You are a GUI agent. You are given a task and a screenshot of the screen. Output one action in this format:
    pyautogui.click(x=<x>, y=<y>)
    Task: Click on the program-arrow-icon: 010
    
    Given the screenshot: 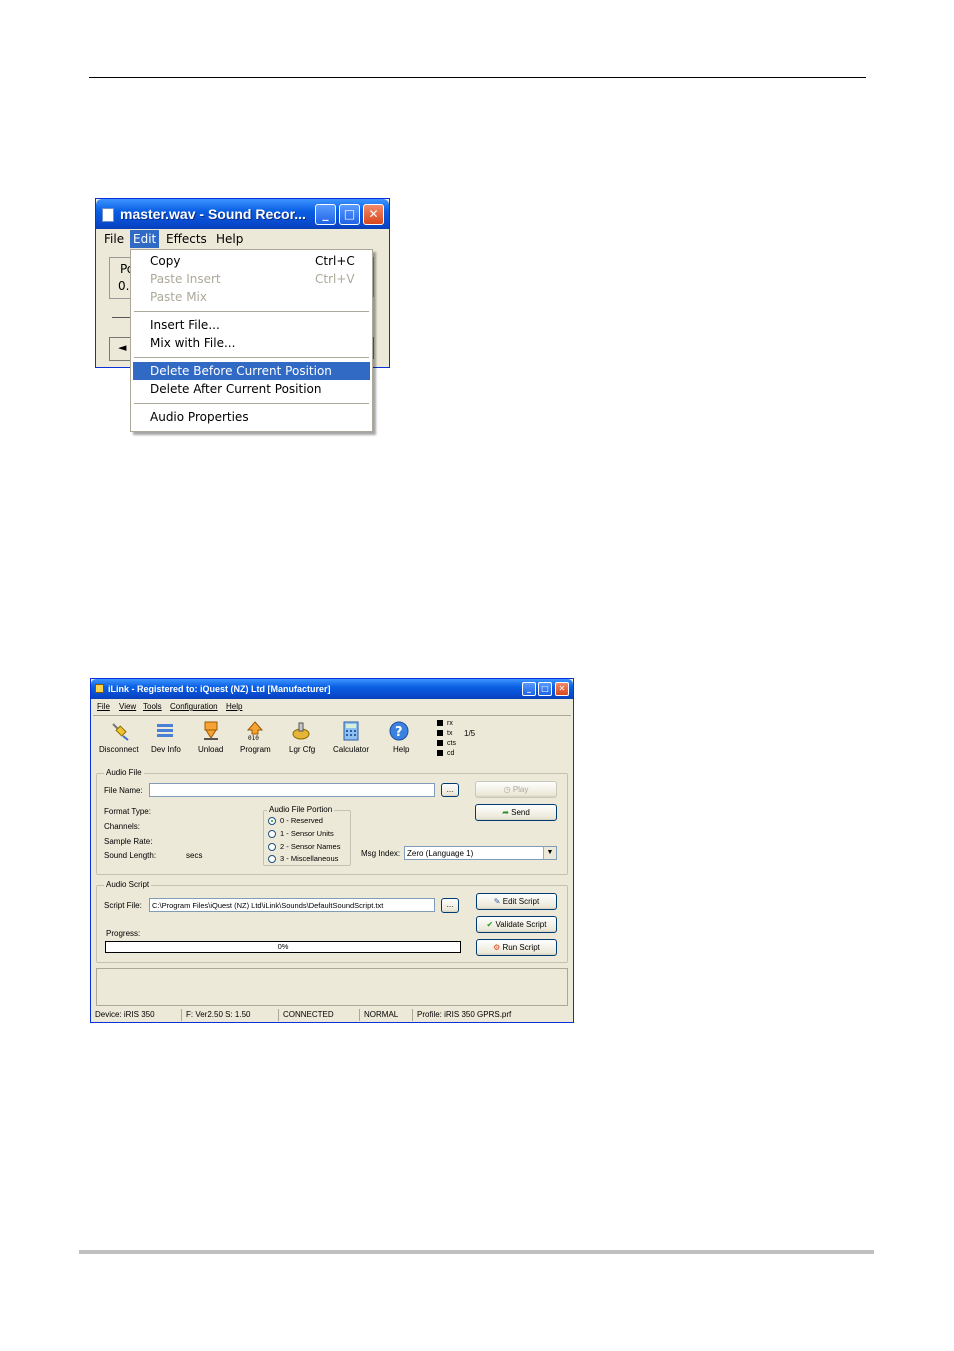 What is the action you would take?
    pyautogui.click(x=255, y=731)
    